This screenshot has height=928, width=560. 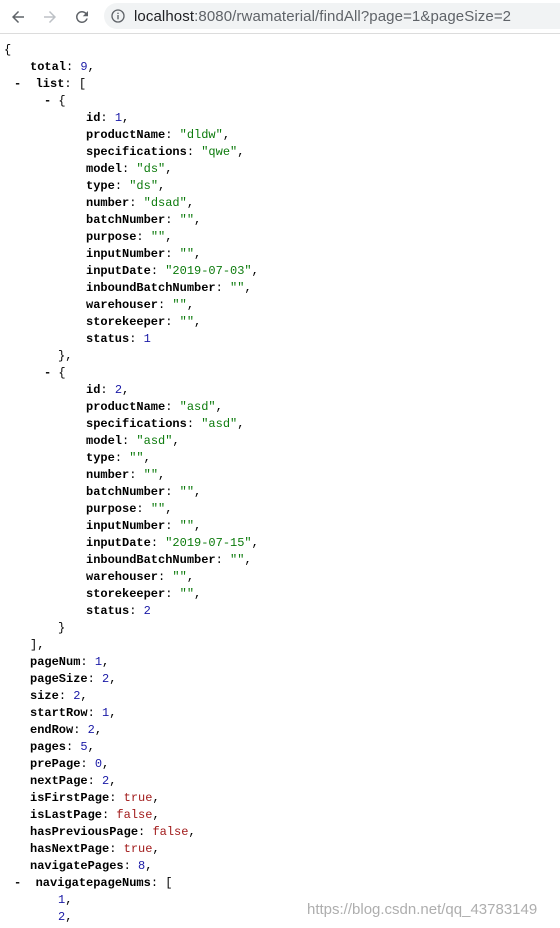 What do you see at coordinates (77, 866) in the screenshot?
I see `json-key: navigatePages` at bounding box center [77, 866].